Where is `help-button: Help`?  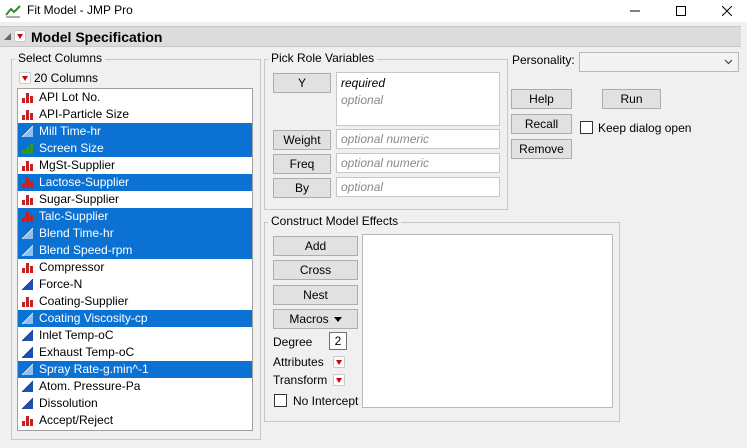
help-button: Help is located at coordinates (541, 99).